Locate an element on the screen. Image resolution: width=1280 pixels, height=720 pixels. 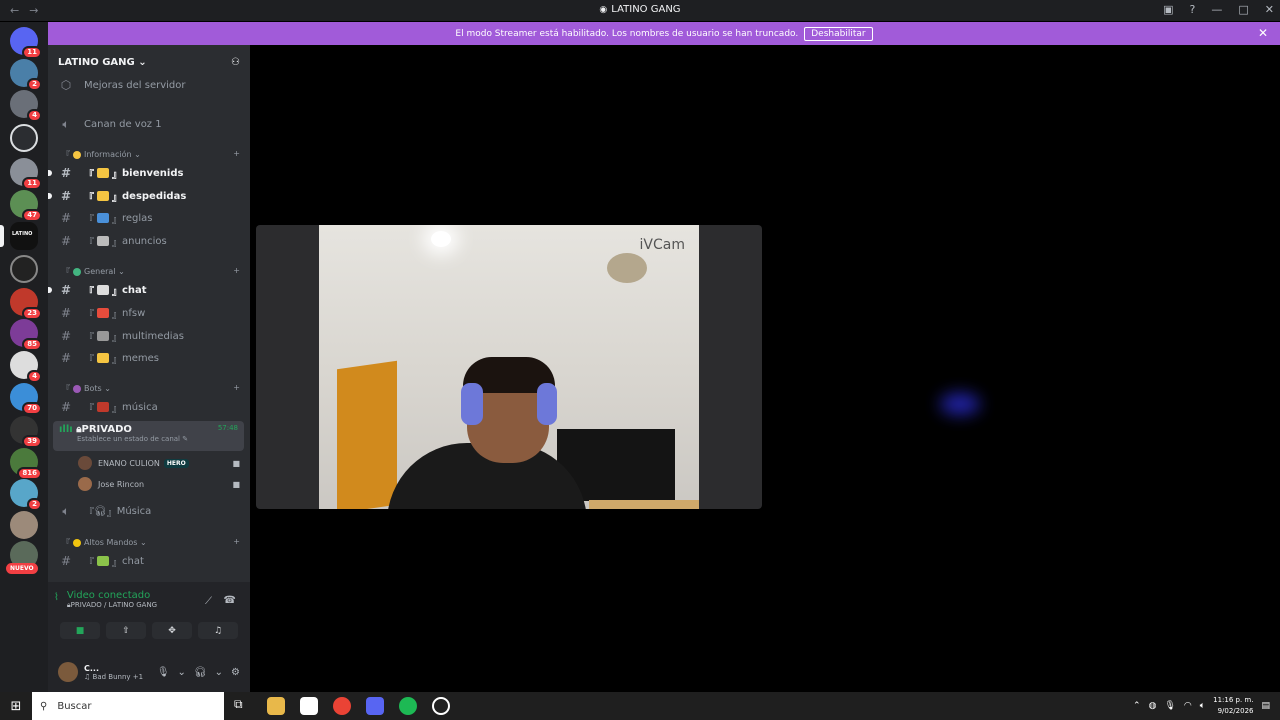
settings-icon: ⚙ is located at coordinates (235, 672).